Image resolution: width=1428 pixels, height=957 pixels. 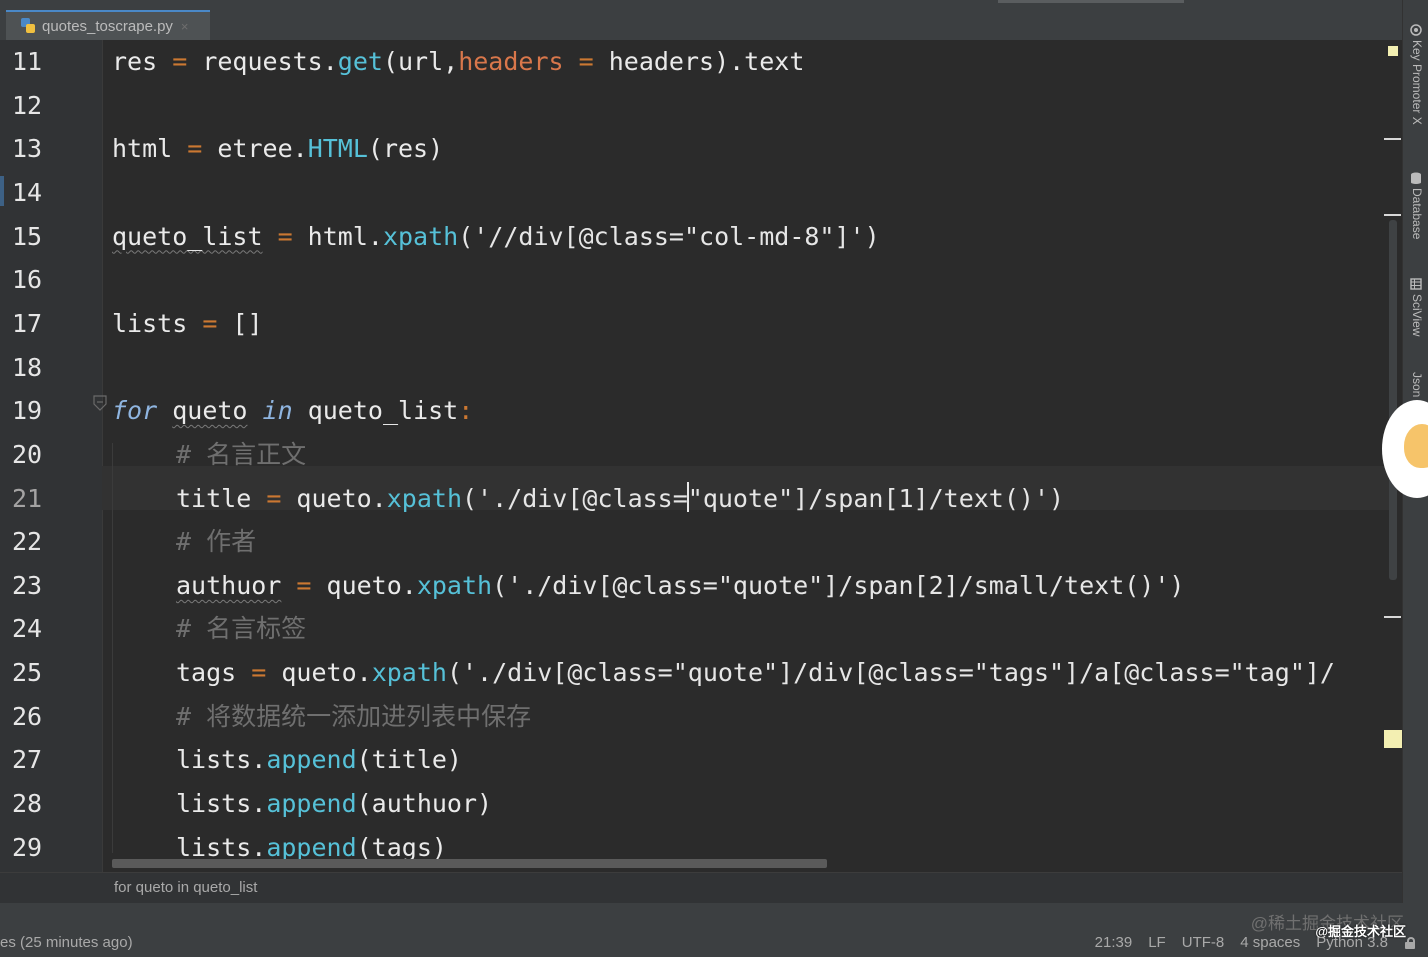 I want to click on code-token: # 名言正文, so click(x=241, y=454).